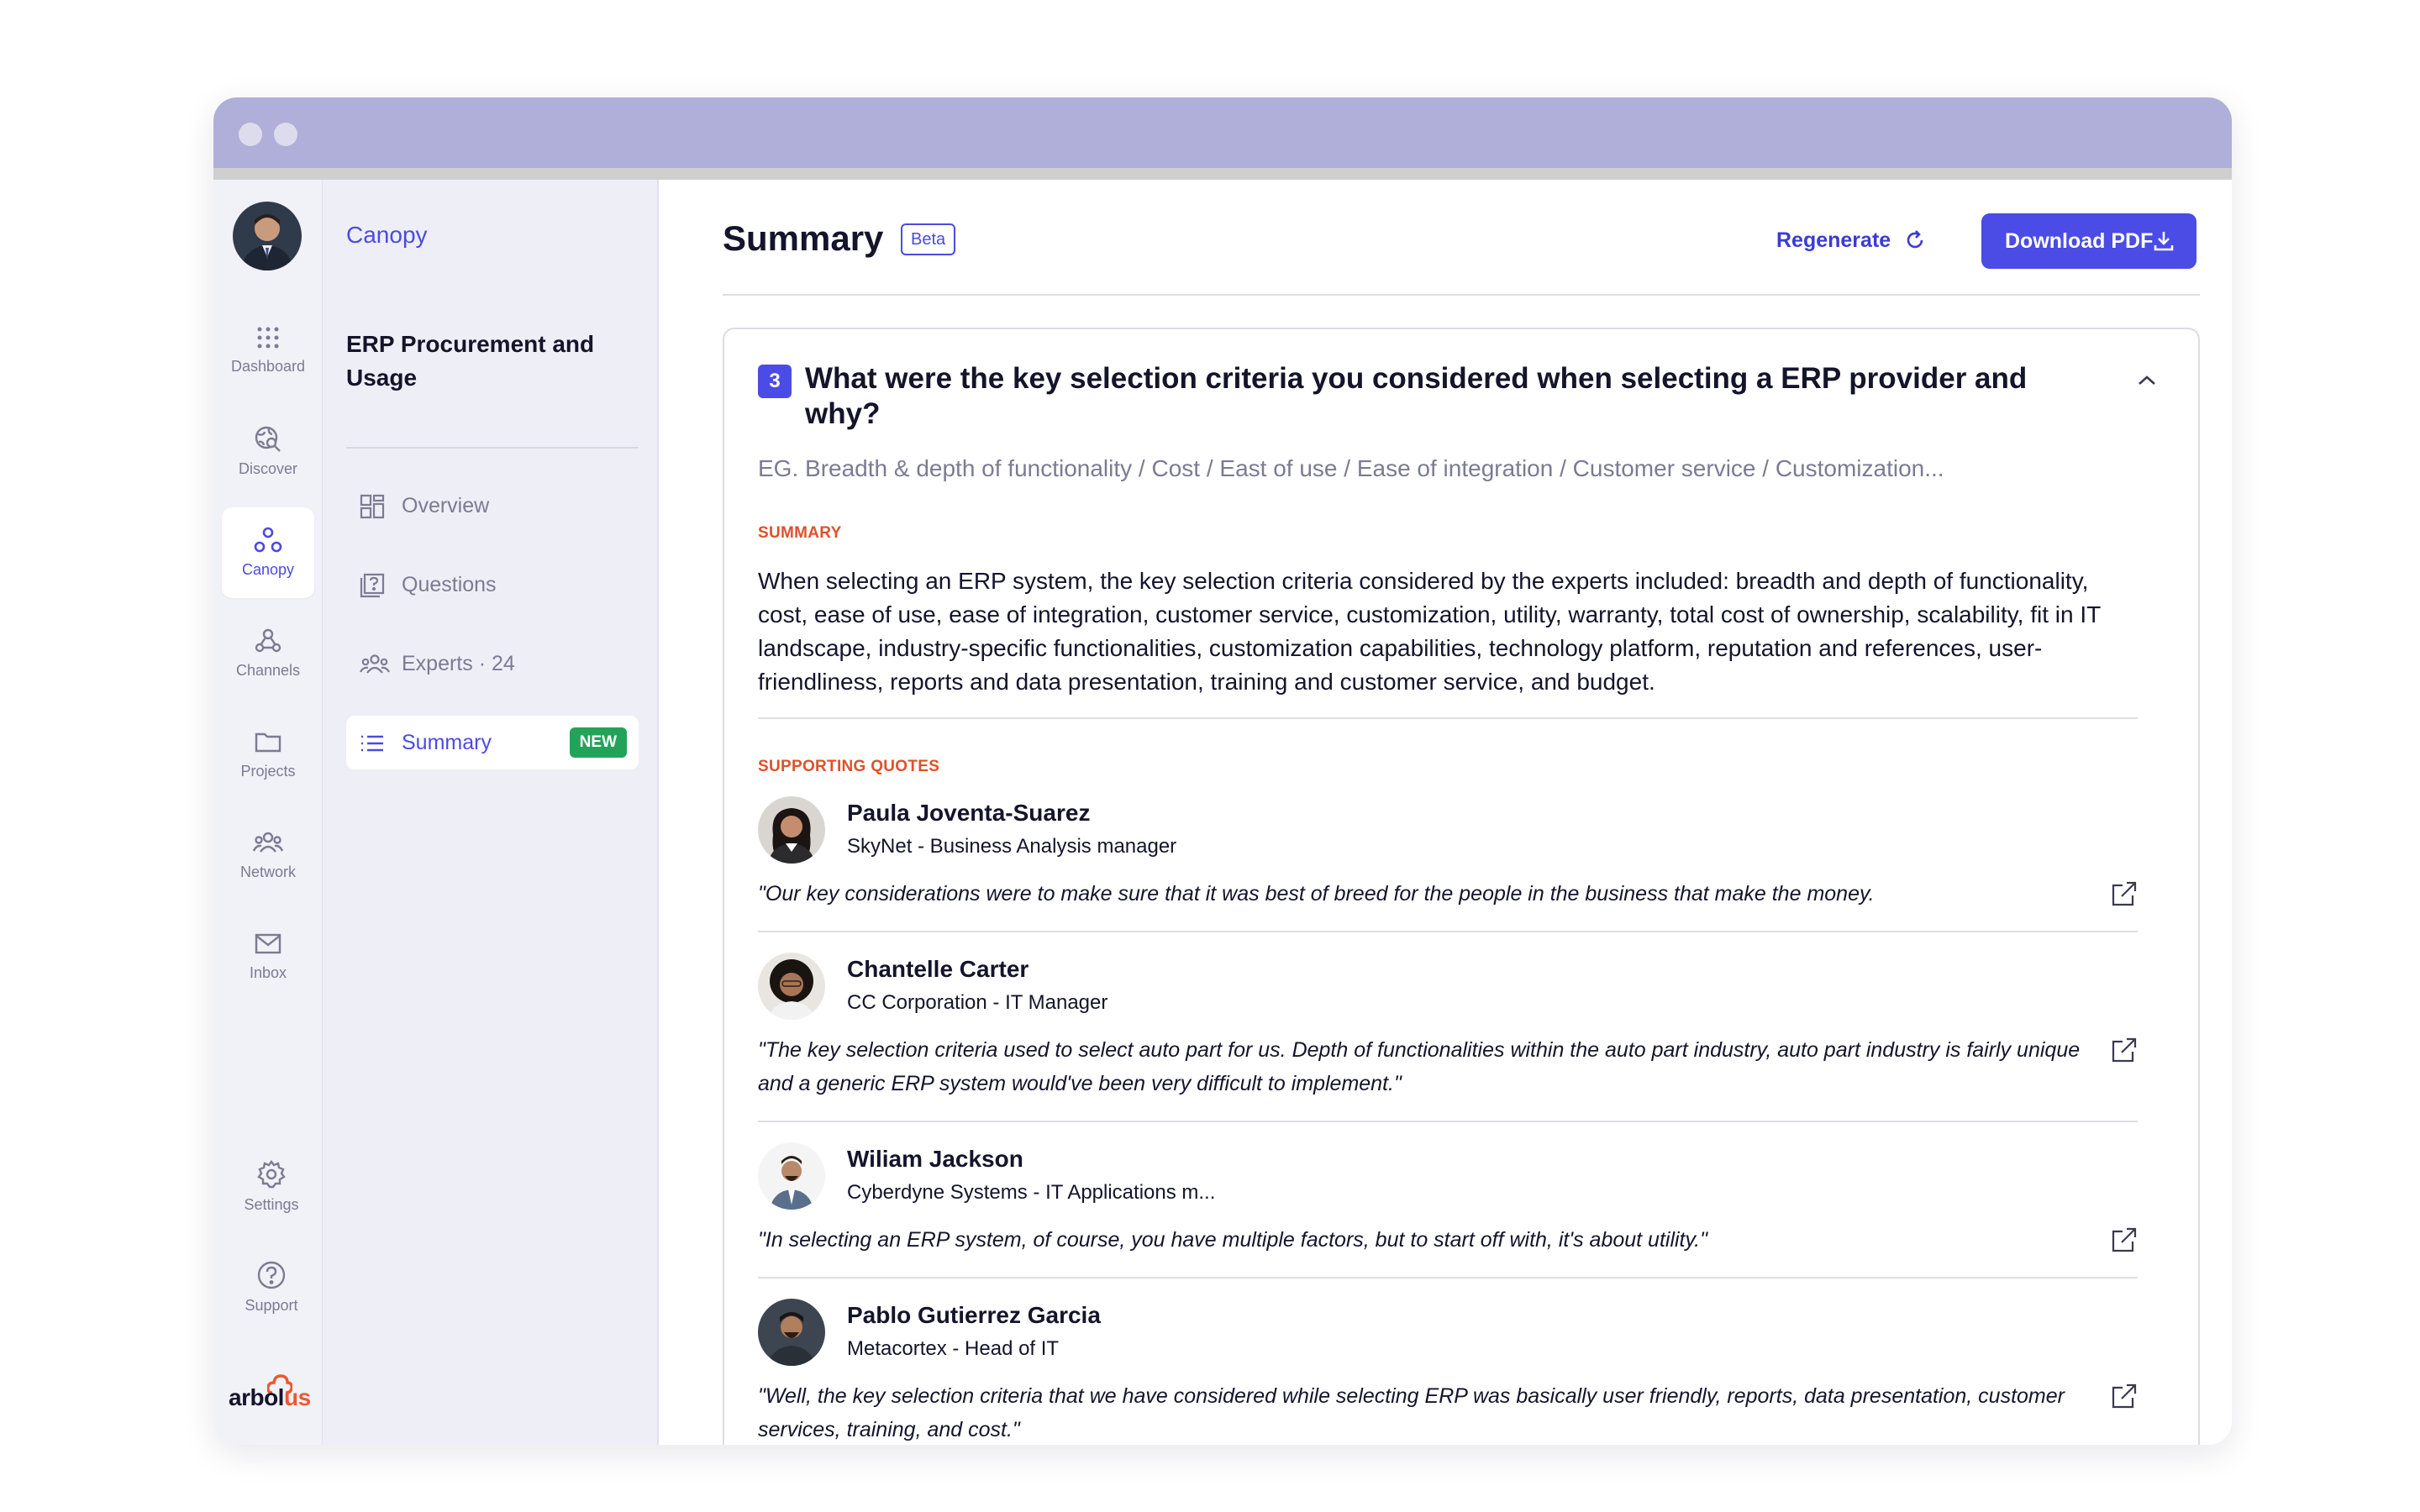  What do you see at coordinates (268, 855) in the screenshot?
I see `rail-item-network: Network` at bounding box center [268, 855].